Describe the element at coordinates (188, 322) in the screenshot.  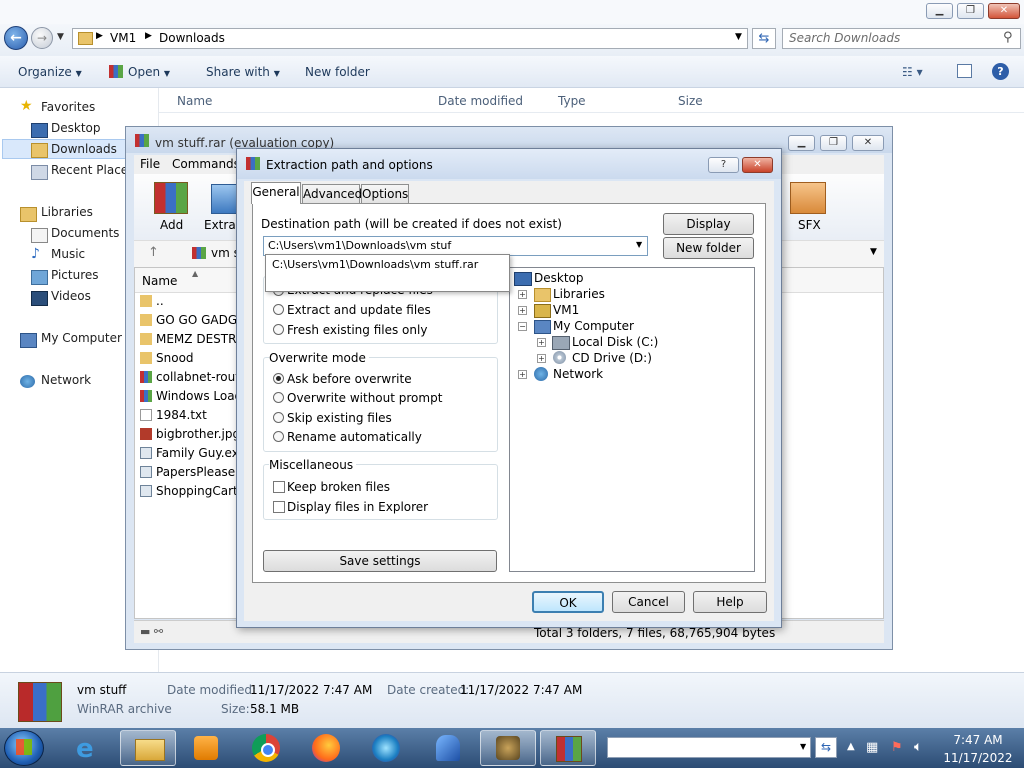
I see `list-item: GO GO GADGE` at that location.